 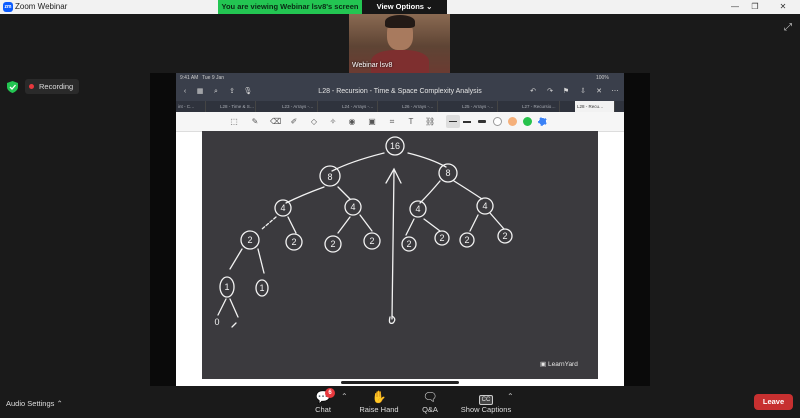 I want to click on export-icon: ⇩, so click(x=583, y=92).